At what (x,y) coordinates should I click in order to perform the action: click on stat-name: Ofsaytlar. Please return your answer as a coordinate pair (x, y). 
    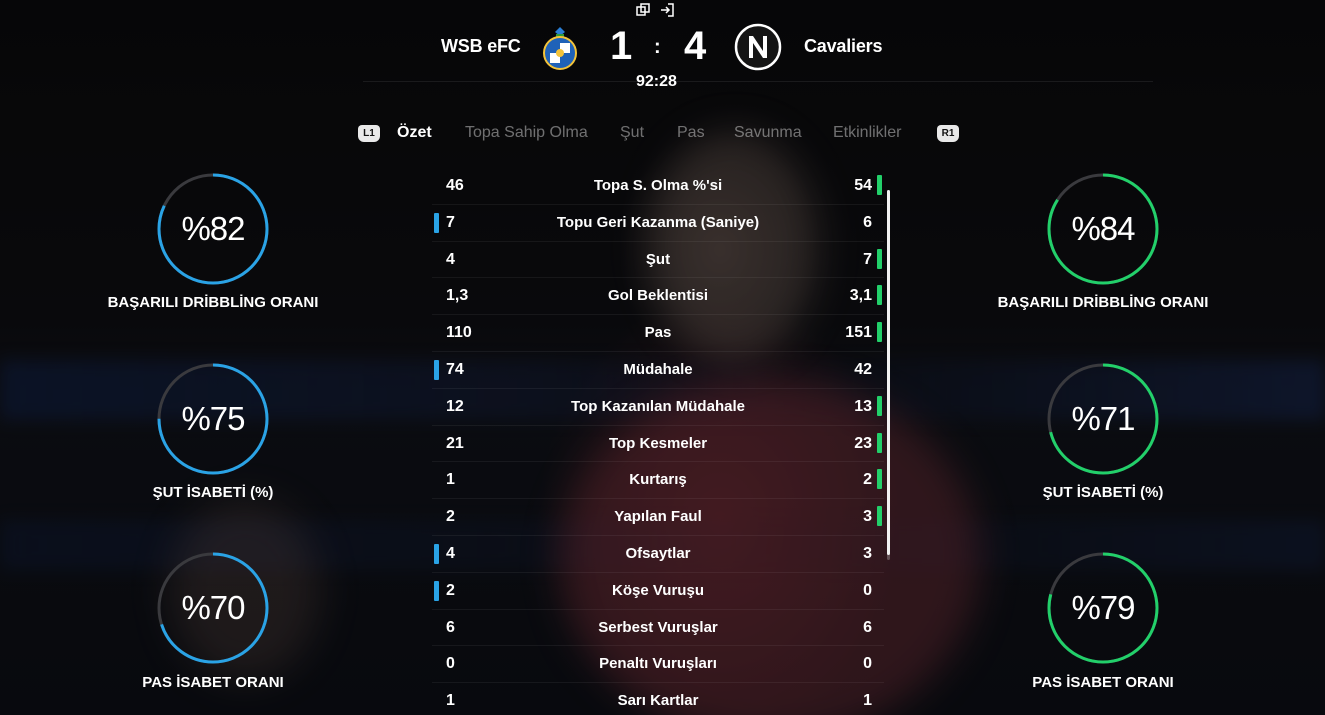
    Looking at the image, I should click on (658, 553).